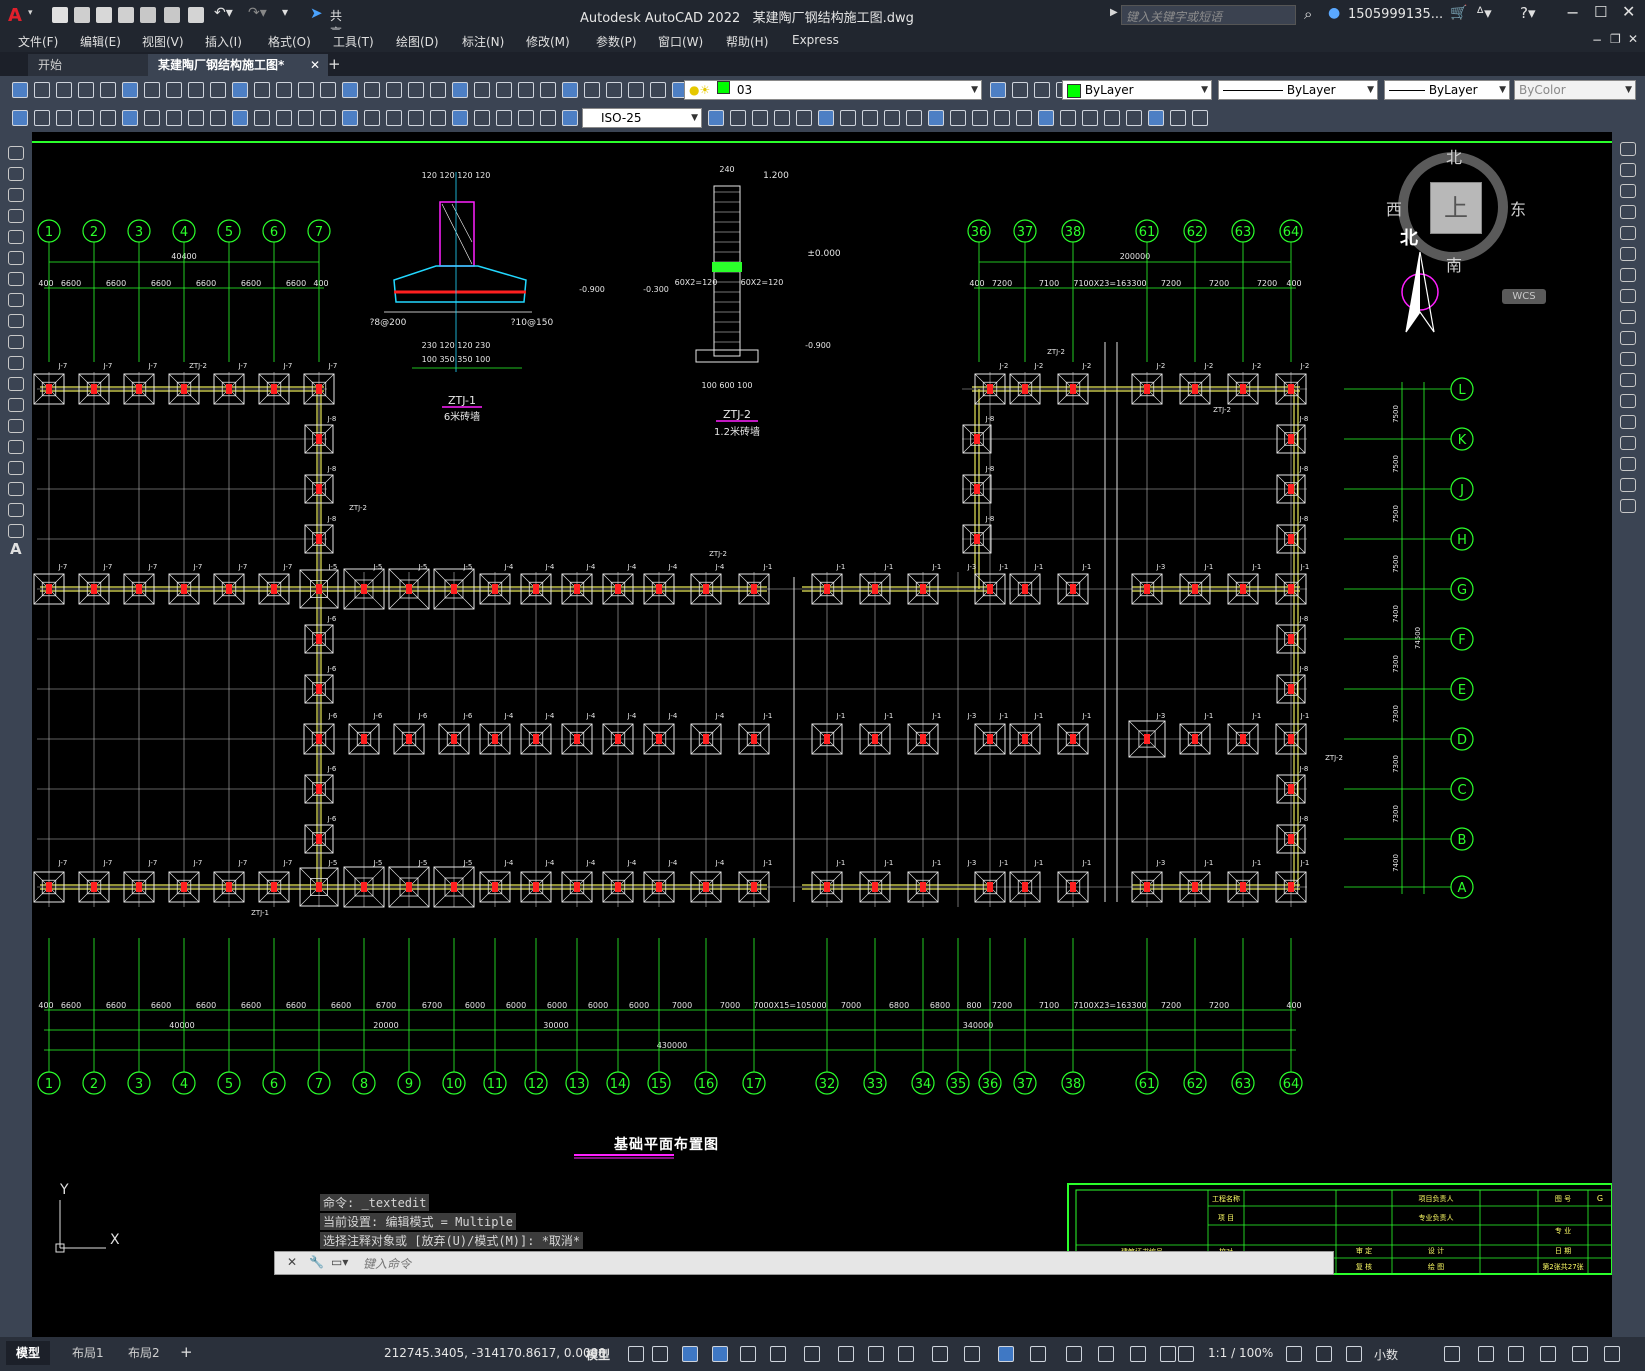 The height and width of the screenshot is (1371, 1645). I want to click on viewcube-south-label: 南, so click(1454, 264).